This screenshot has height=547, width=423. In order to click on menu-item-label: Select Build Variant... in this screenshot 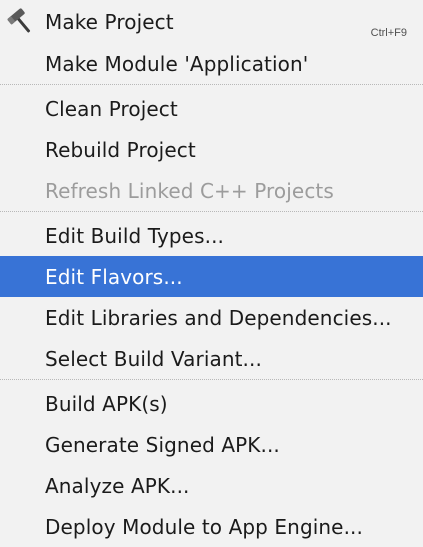, I will do `click(153, 358)`.